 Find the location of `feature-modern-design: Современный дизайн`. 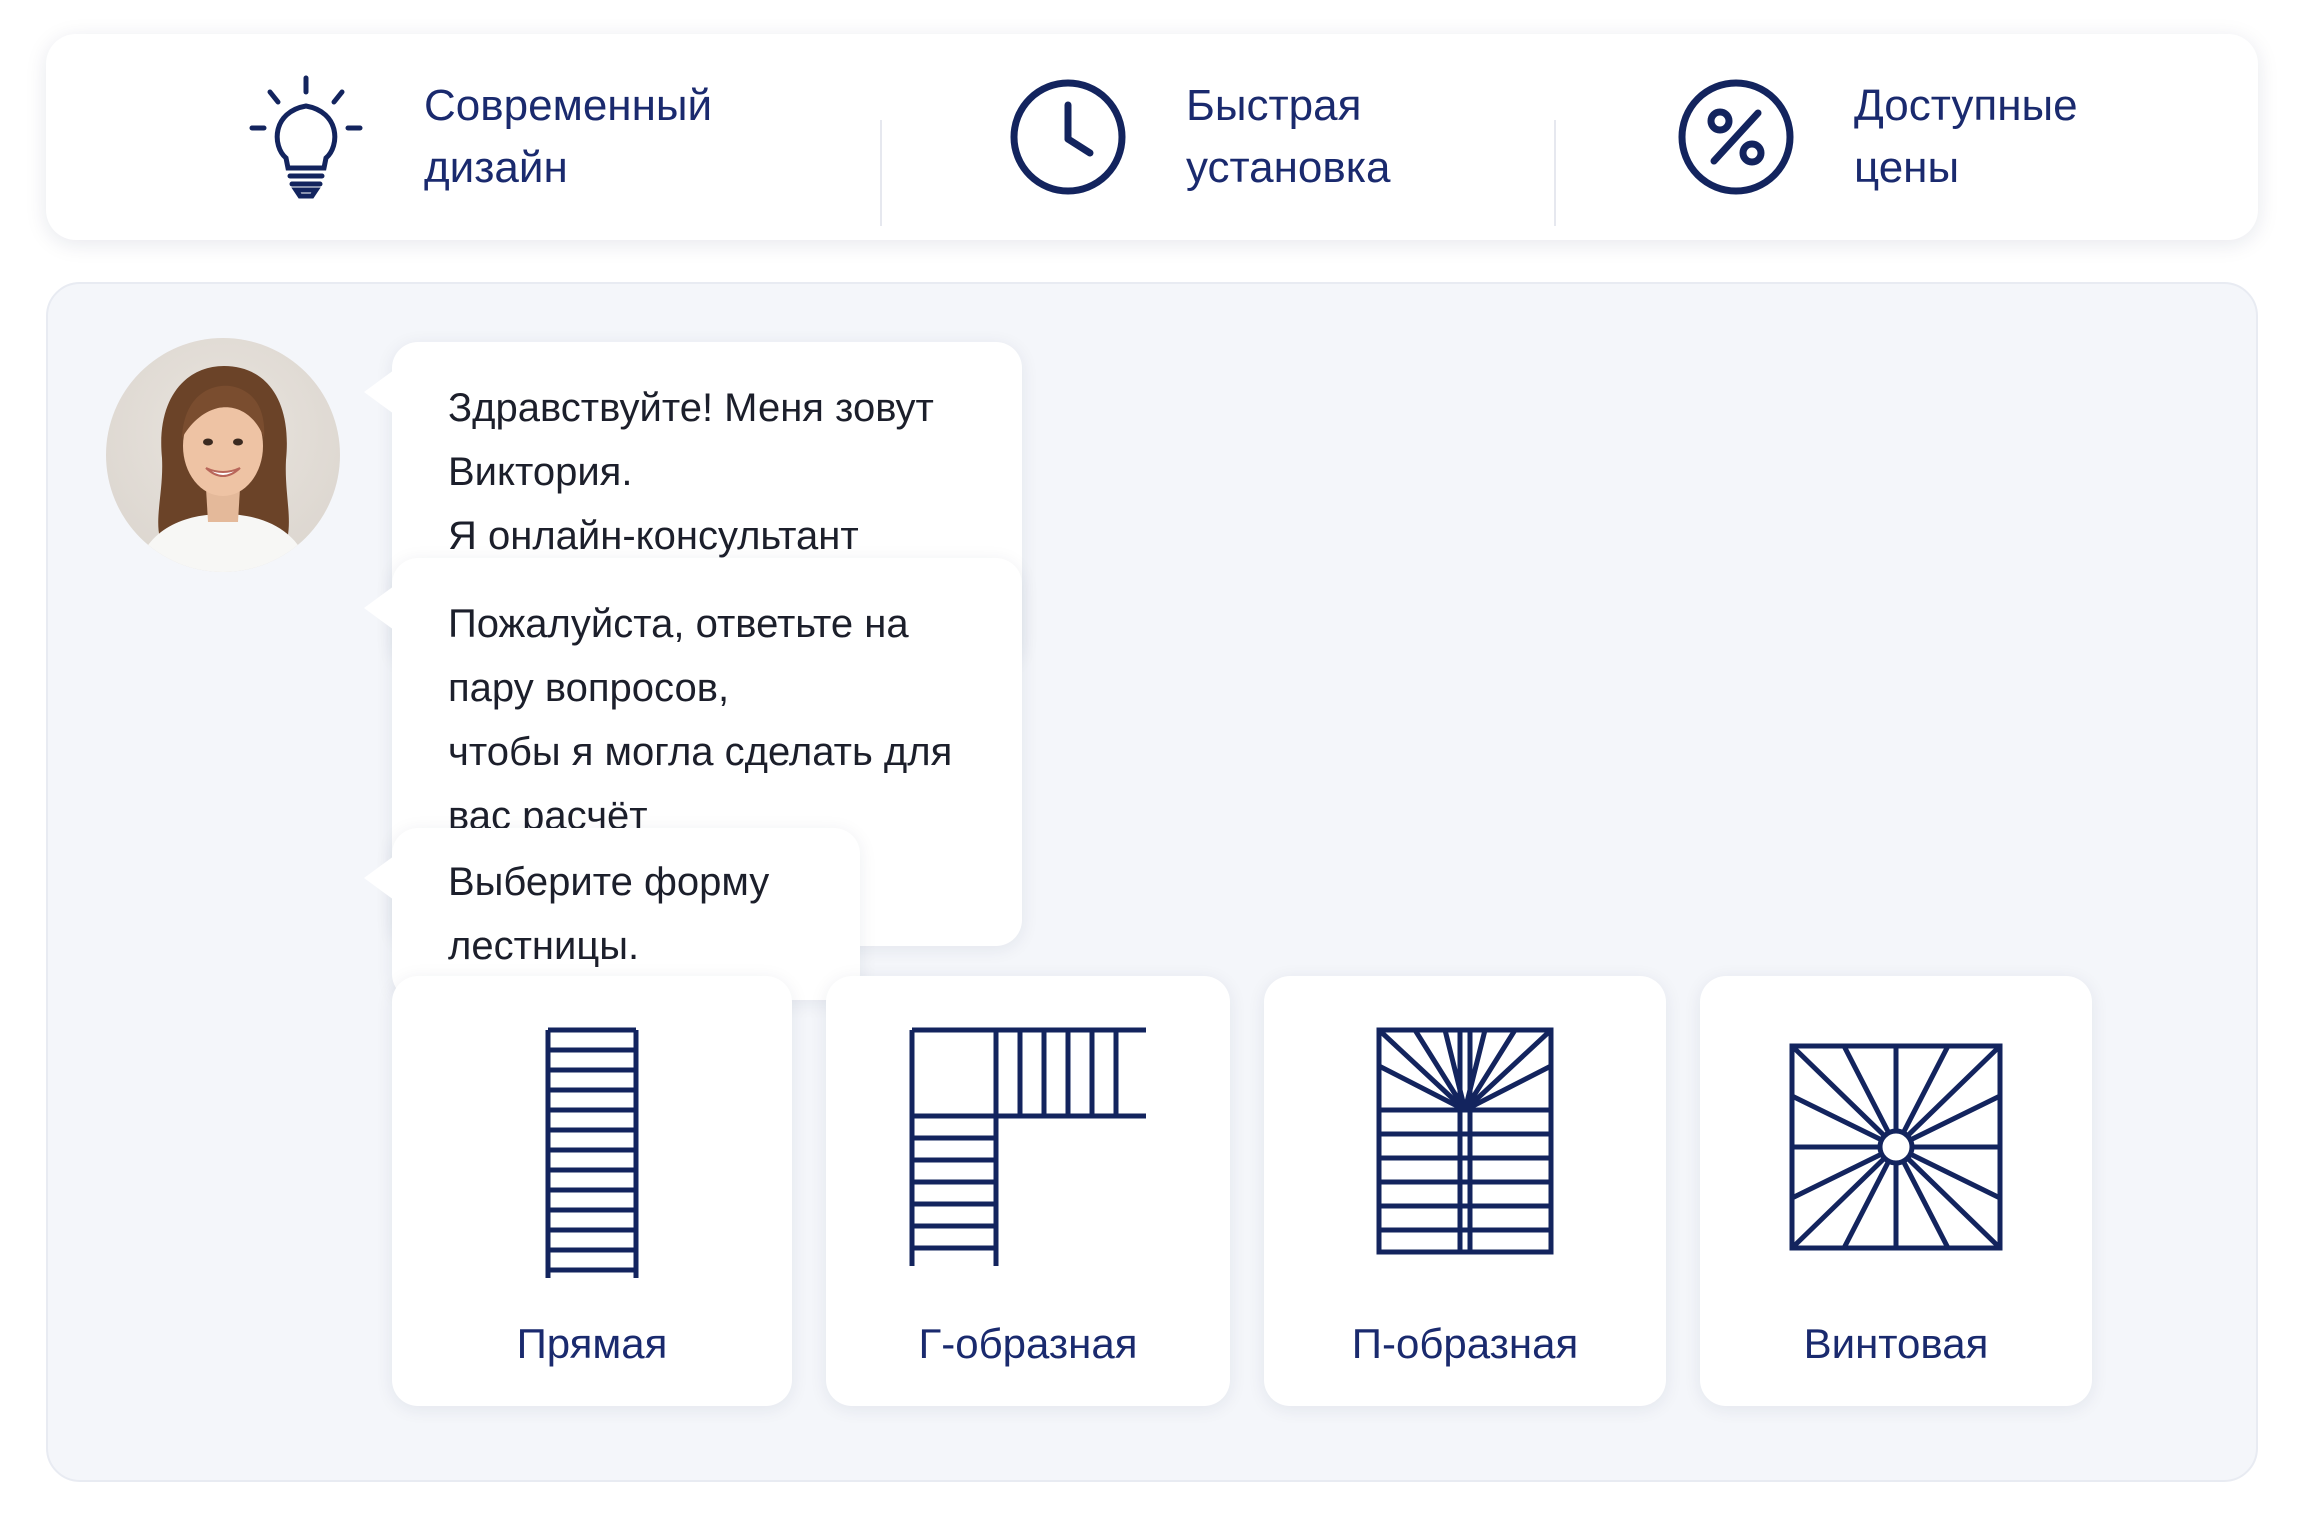

feature-modern-design: Современный дизайн is located at coordinates (479, 137).